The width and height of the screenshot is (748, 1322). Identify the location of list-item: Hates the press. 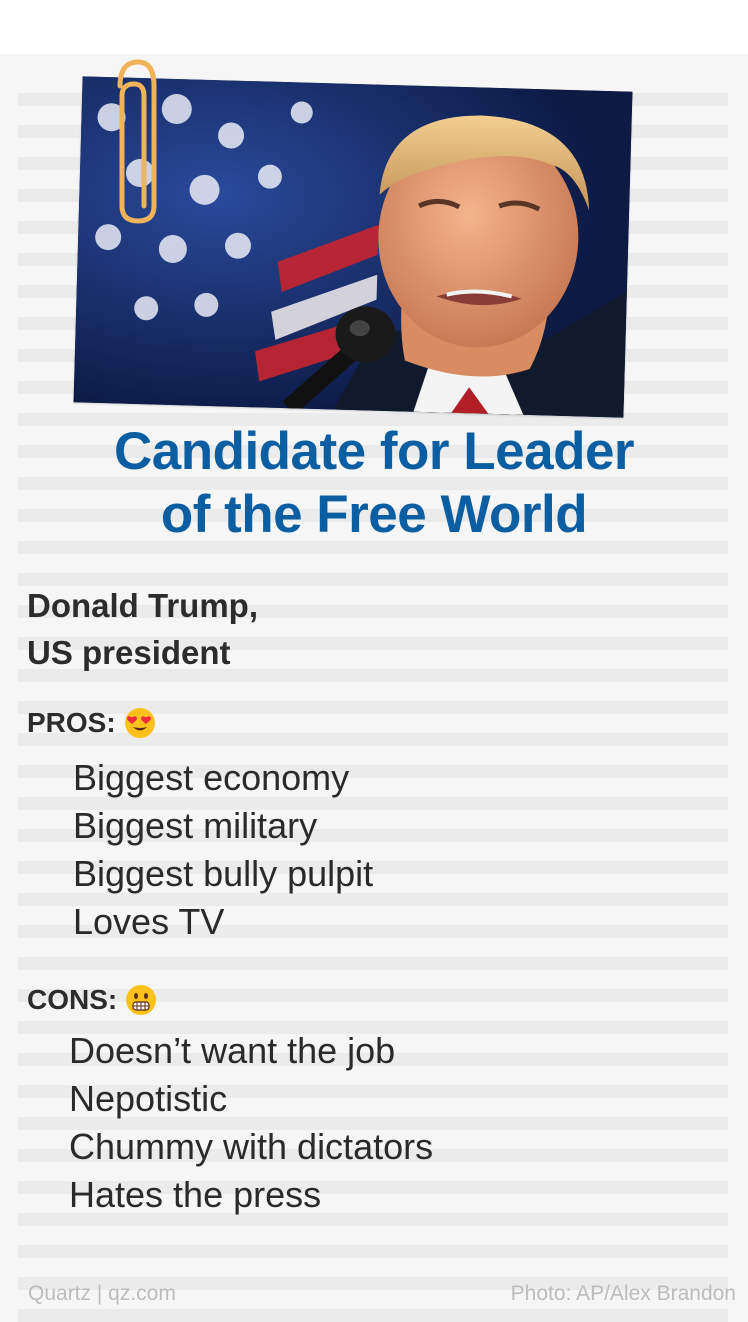
(195, 1194).